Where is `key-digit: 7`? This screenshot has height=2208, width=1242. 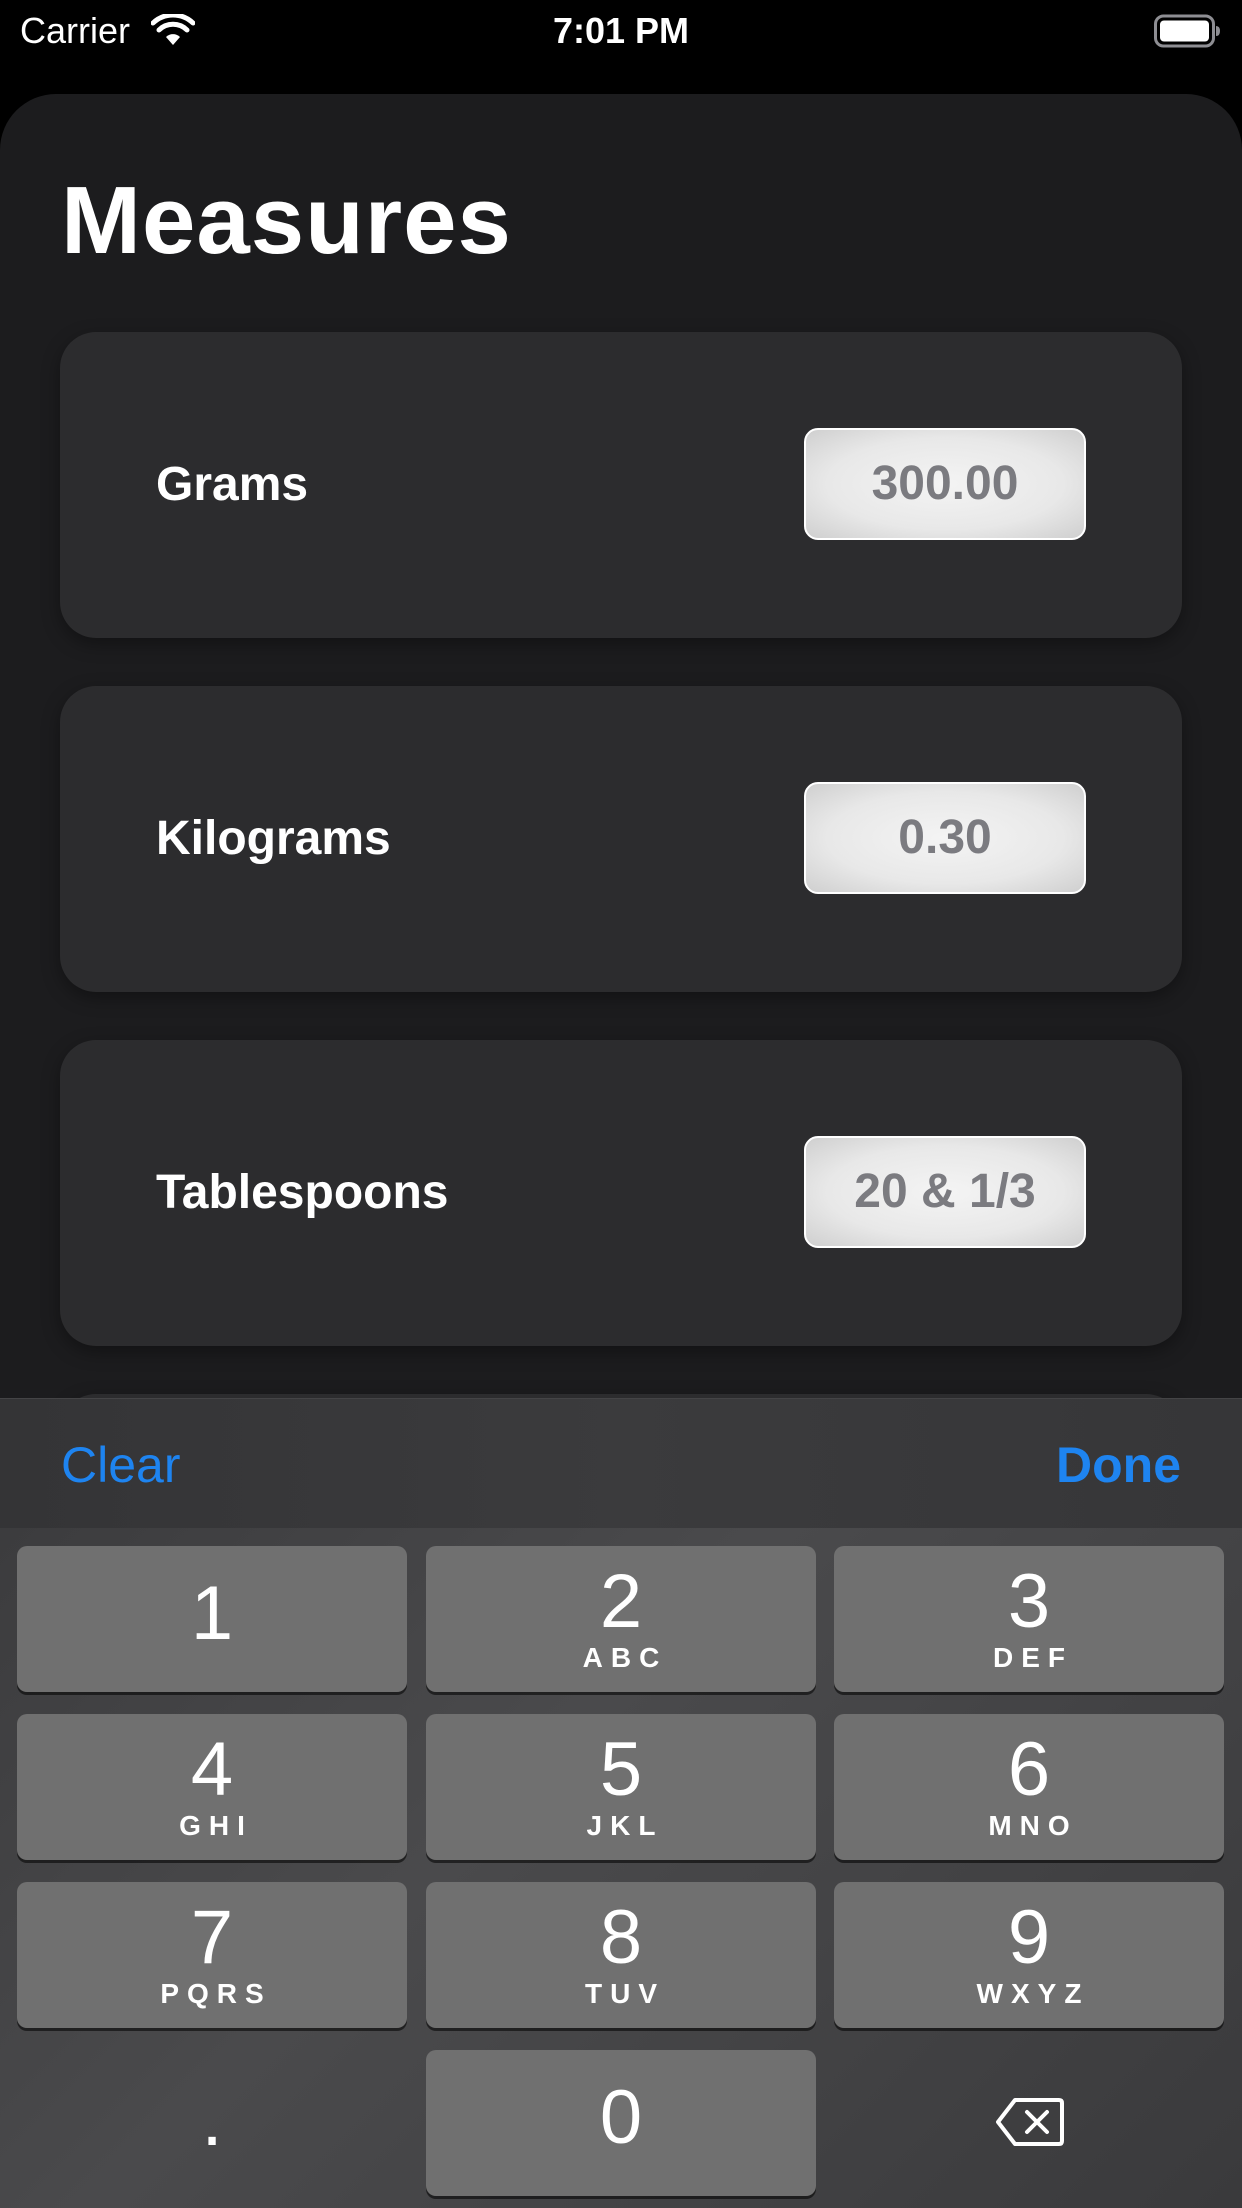
key-digit: 7 is located at coordinates (212, 1937).